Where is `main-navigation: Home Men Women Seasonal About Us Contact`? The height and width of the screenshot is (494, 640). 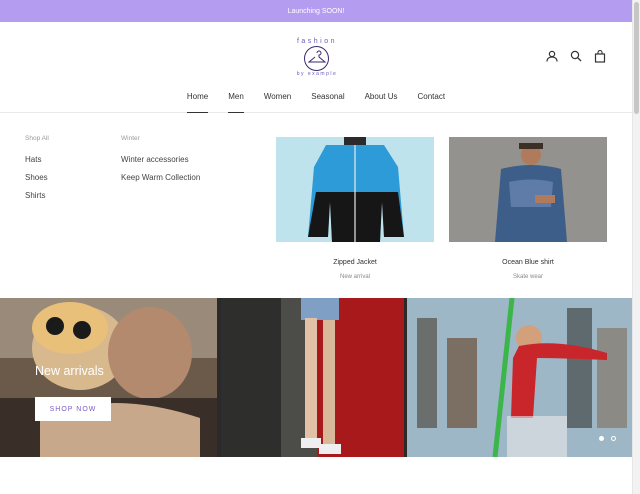 main-navigation: Home Men Women Seasonal About Us Contact is located at coordinates (316, 102).